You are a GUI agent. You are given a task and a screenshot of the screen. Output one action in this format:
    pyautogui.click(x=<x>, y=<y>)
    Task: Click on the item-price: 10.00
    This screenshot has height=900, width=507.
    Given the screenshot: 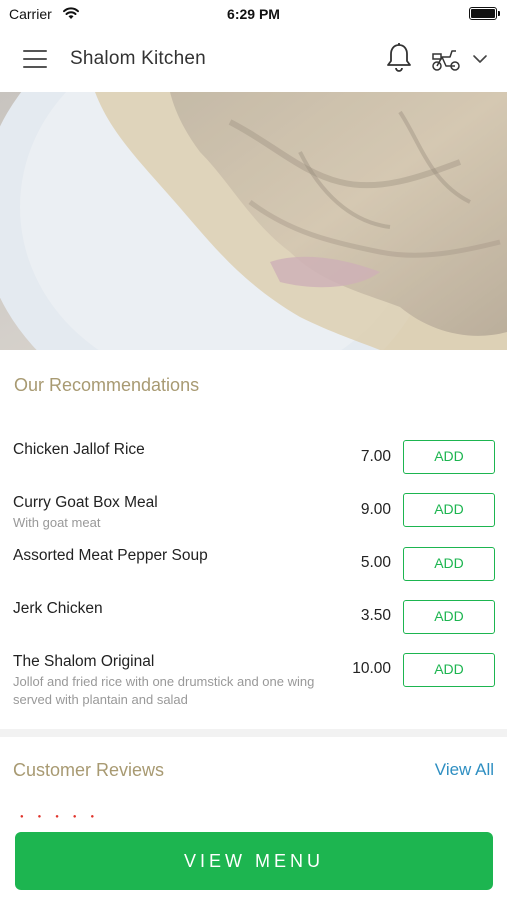 What is the action you would take?
    pyautogui.click(x=371, y=668)
    